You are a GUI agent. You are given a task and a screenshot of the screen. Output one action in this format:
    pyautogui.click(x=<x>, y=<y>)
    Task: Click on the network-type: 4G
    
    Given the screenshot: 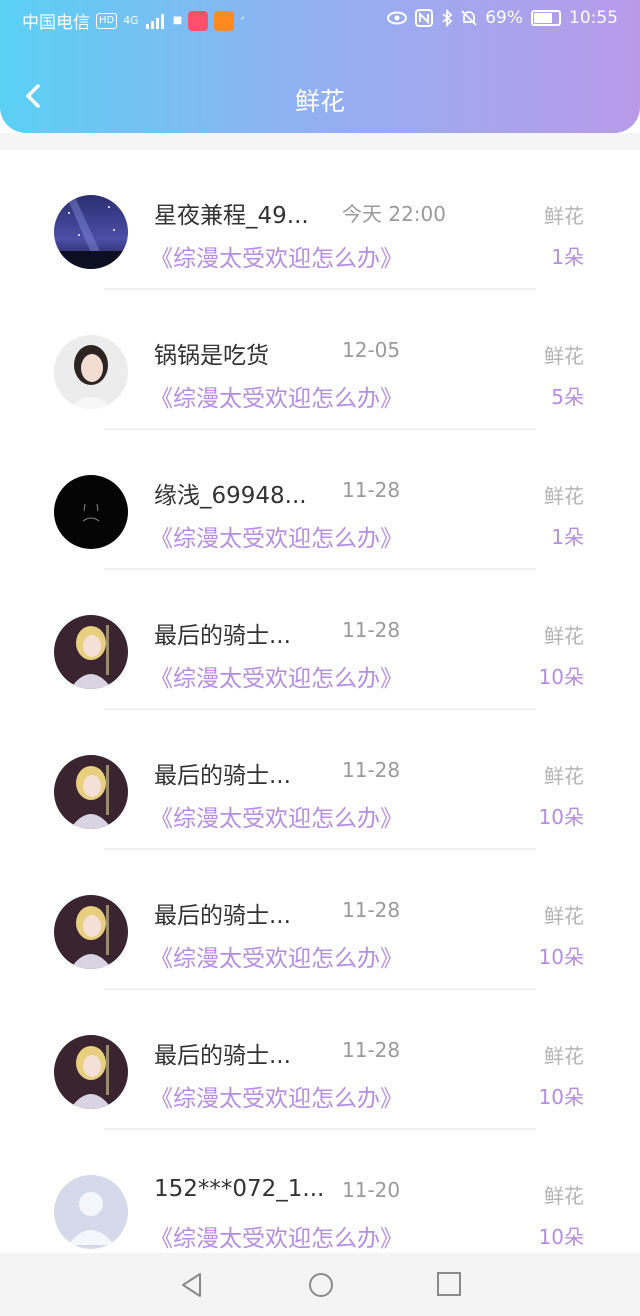 What is the action you would take?
    pyautogui.click(x=131, y=20)
    